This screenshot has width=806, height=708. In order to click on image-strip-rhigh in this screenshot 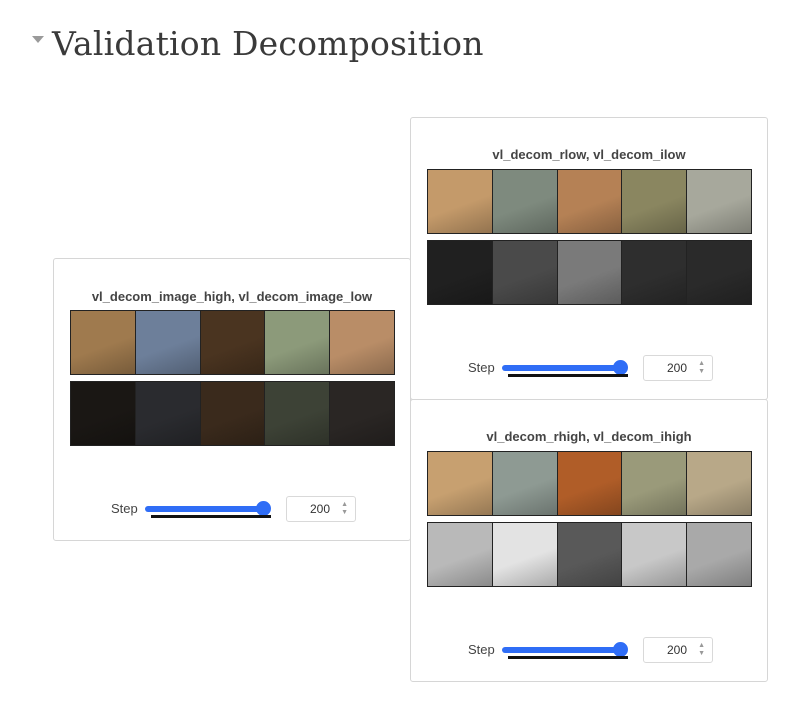, I will do `click(589, 483)`.